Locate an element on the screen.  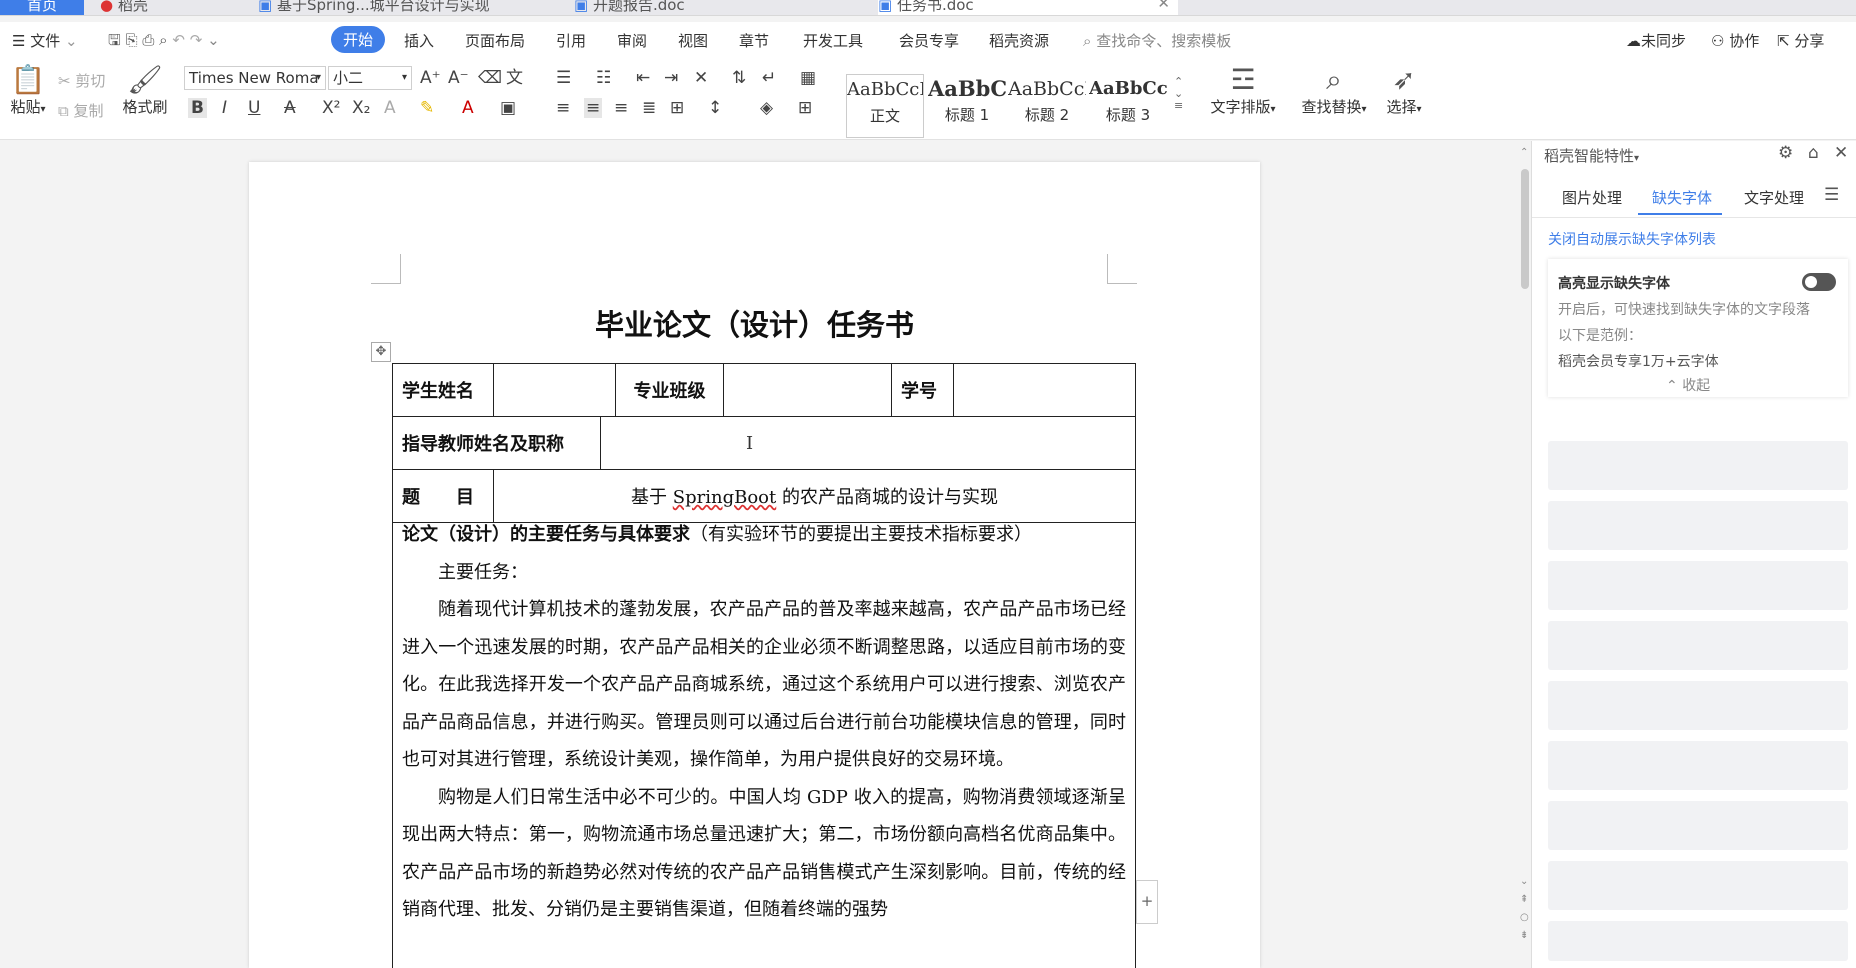
menu-tab-start: 开始 is located at coordinates (358, 39).